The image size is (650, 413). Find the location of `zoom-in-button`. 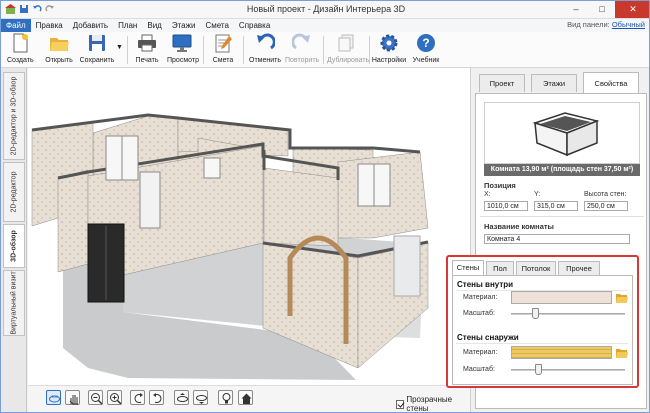

zoom-in-button is located at coordinates (114, 397).